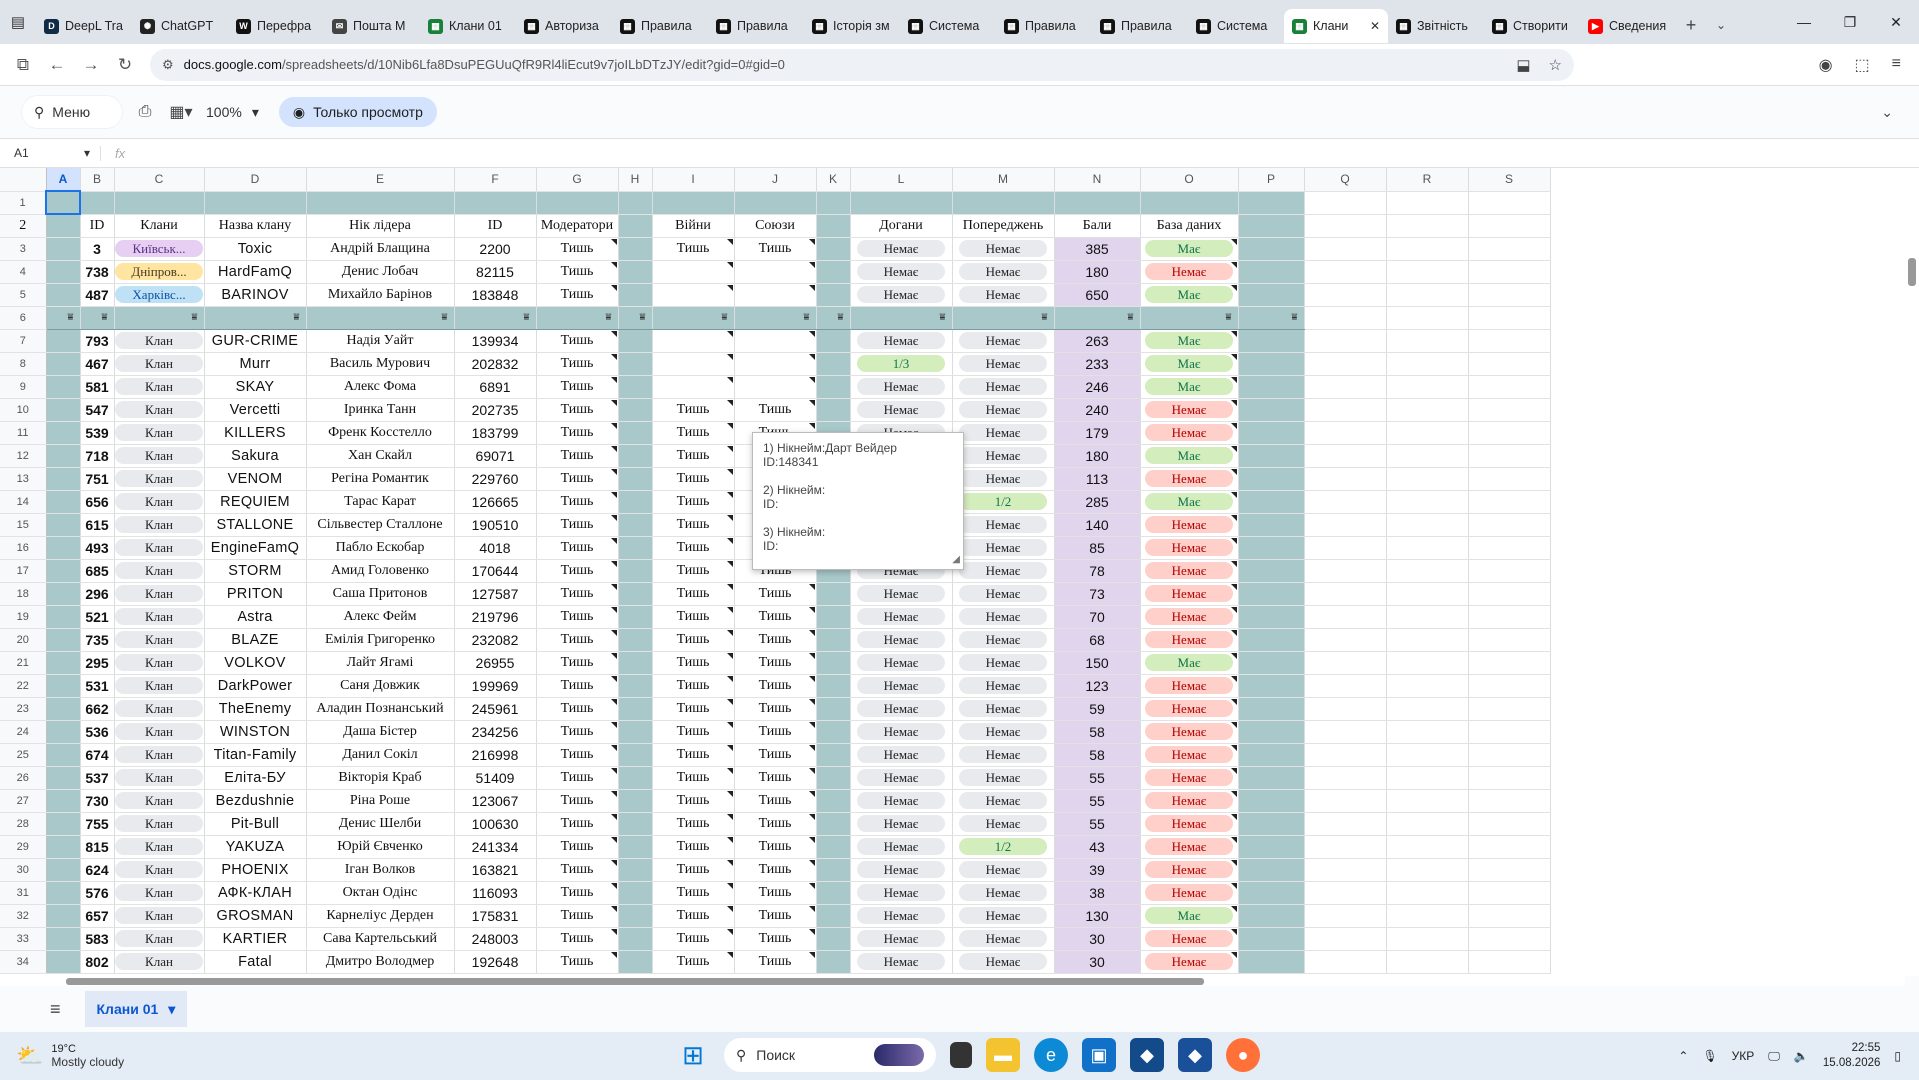 The image size is (1919, 1080). I want to click on column-header: M, so click(1003, 180).